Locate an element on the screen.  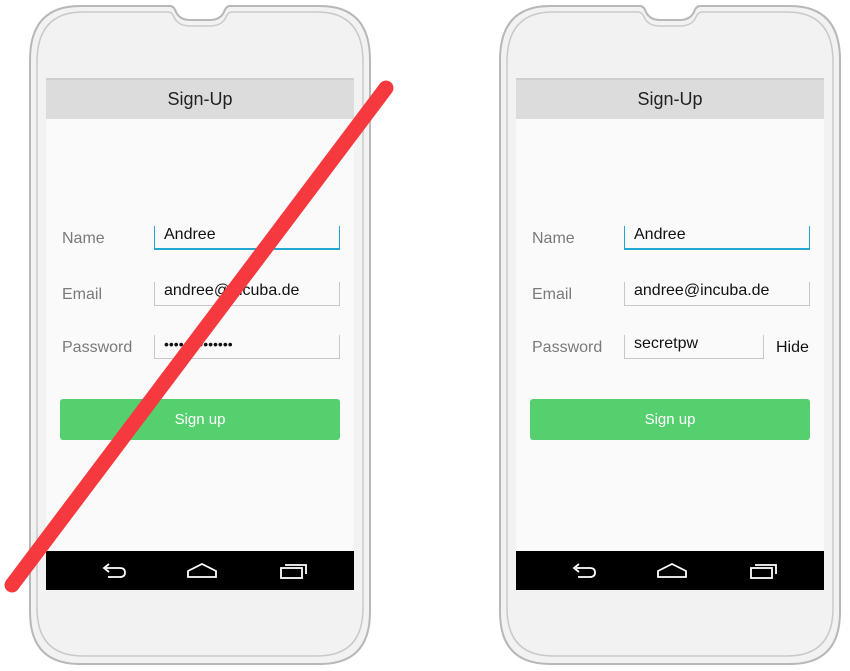
left-name-label: Name is located at coordinates (83, 238).